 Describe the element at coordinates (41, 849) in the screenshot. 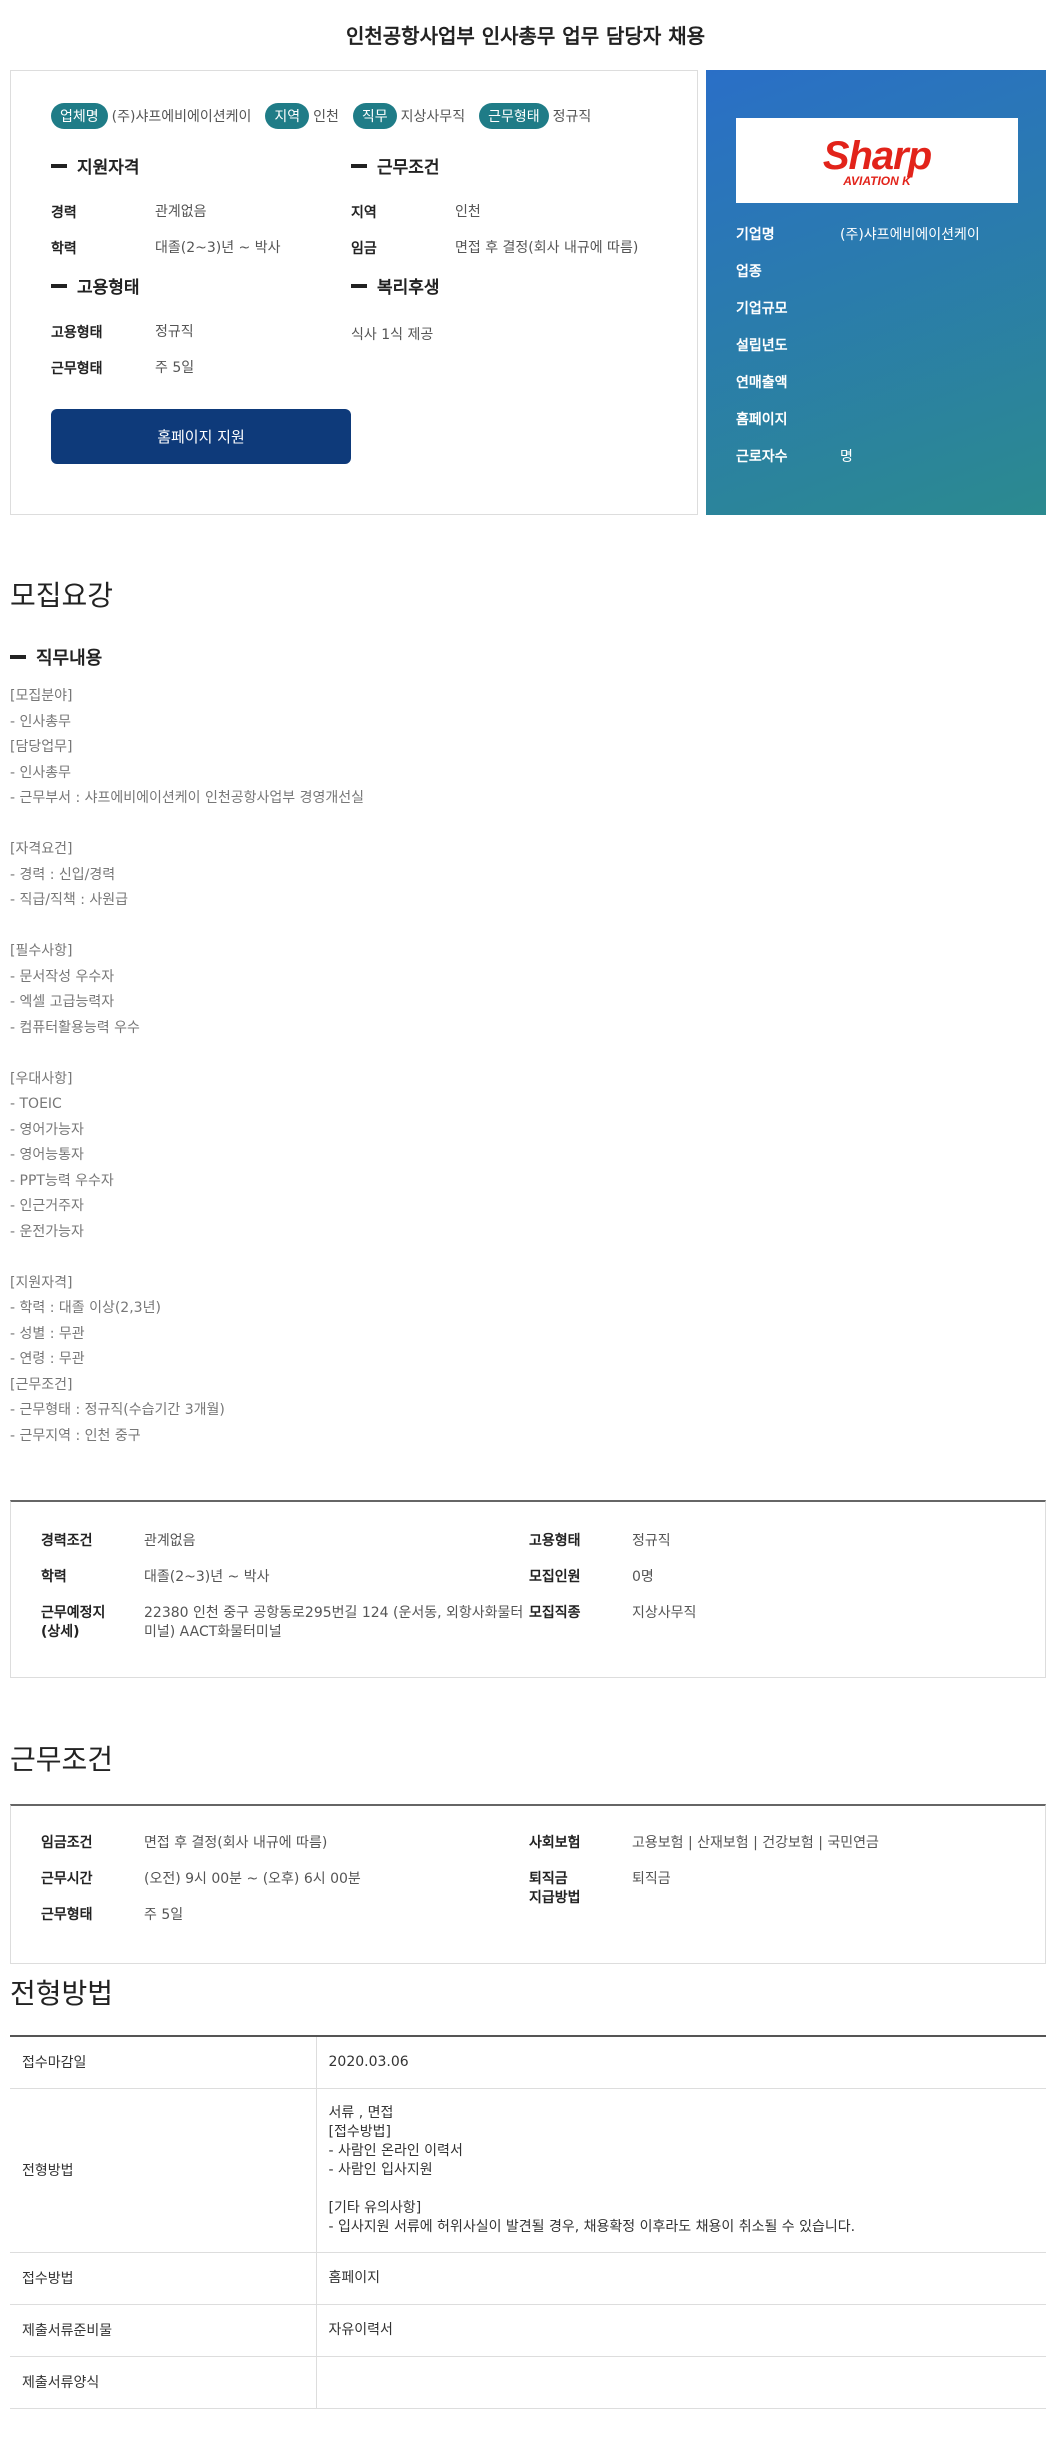

I see `description-line: [자격요건]` at that location.